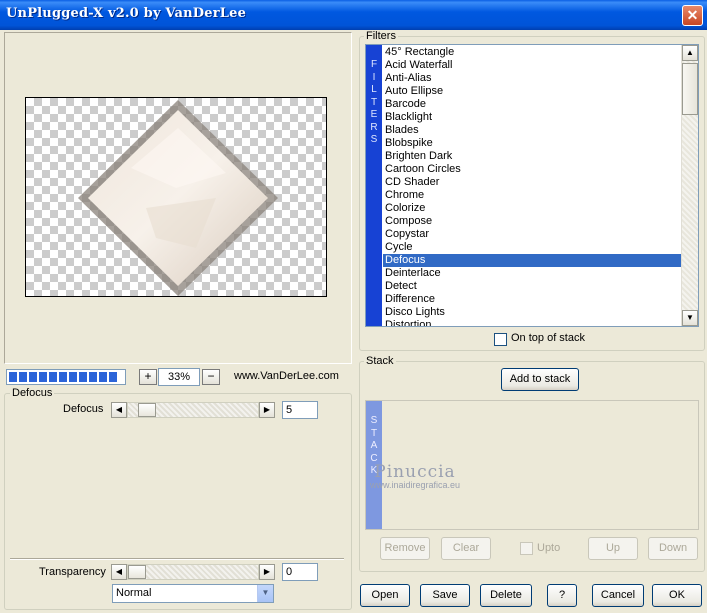 This screenshot has height=613, width=707. I want to click on vertical-letter: R, so click(374, 127).